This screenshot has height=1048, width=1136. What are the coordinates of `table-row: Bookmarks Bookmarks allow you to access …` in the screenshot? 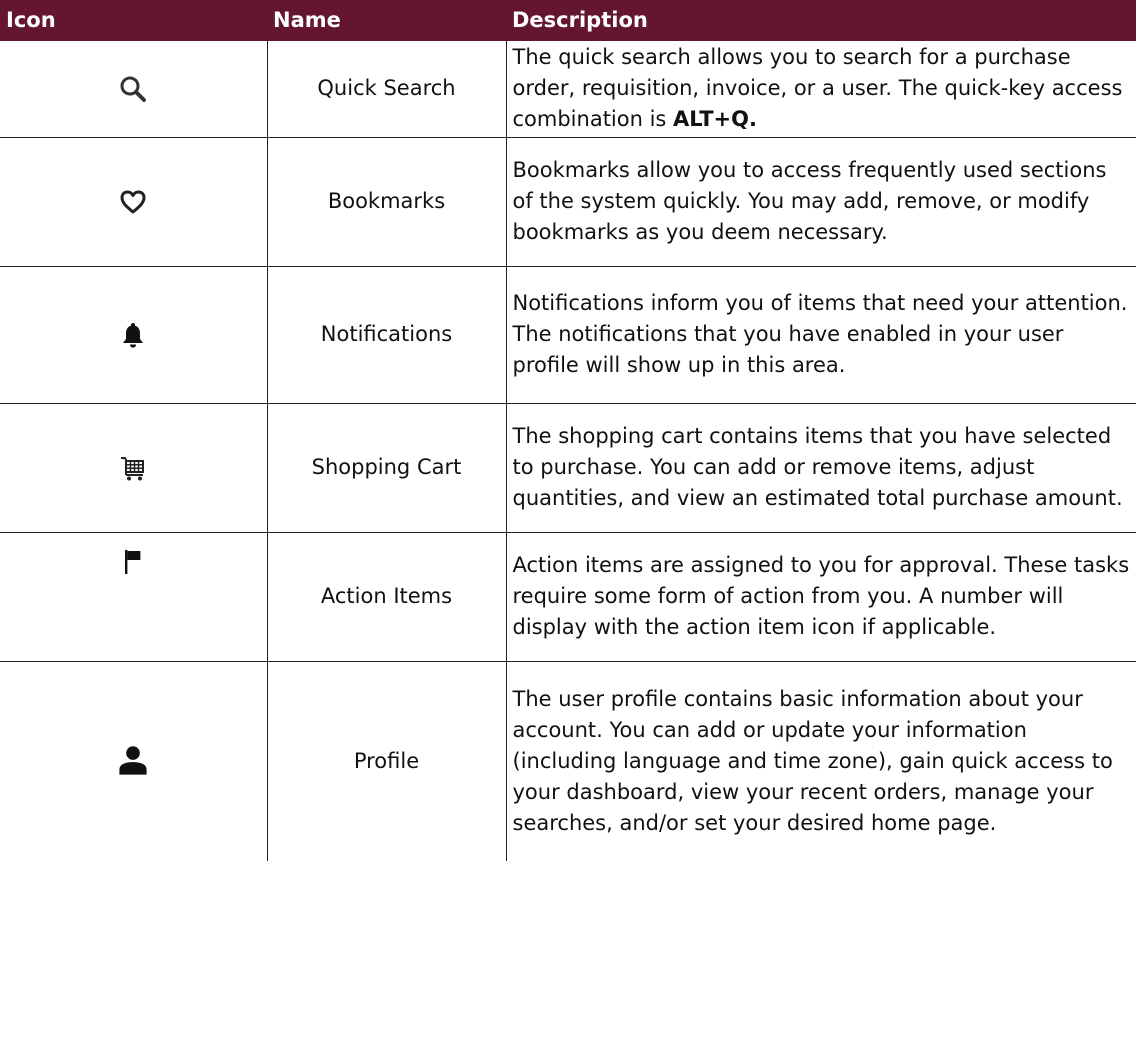 It's located at (568, 202).